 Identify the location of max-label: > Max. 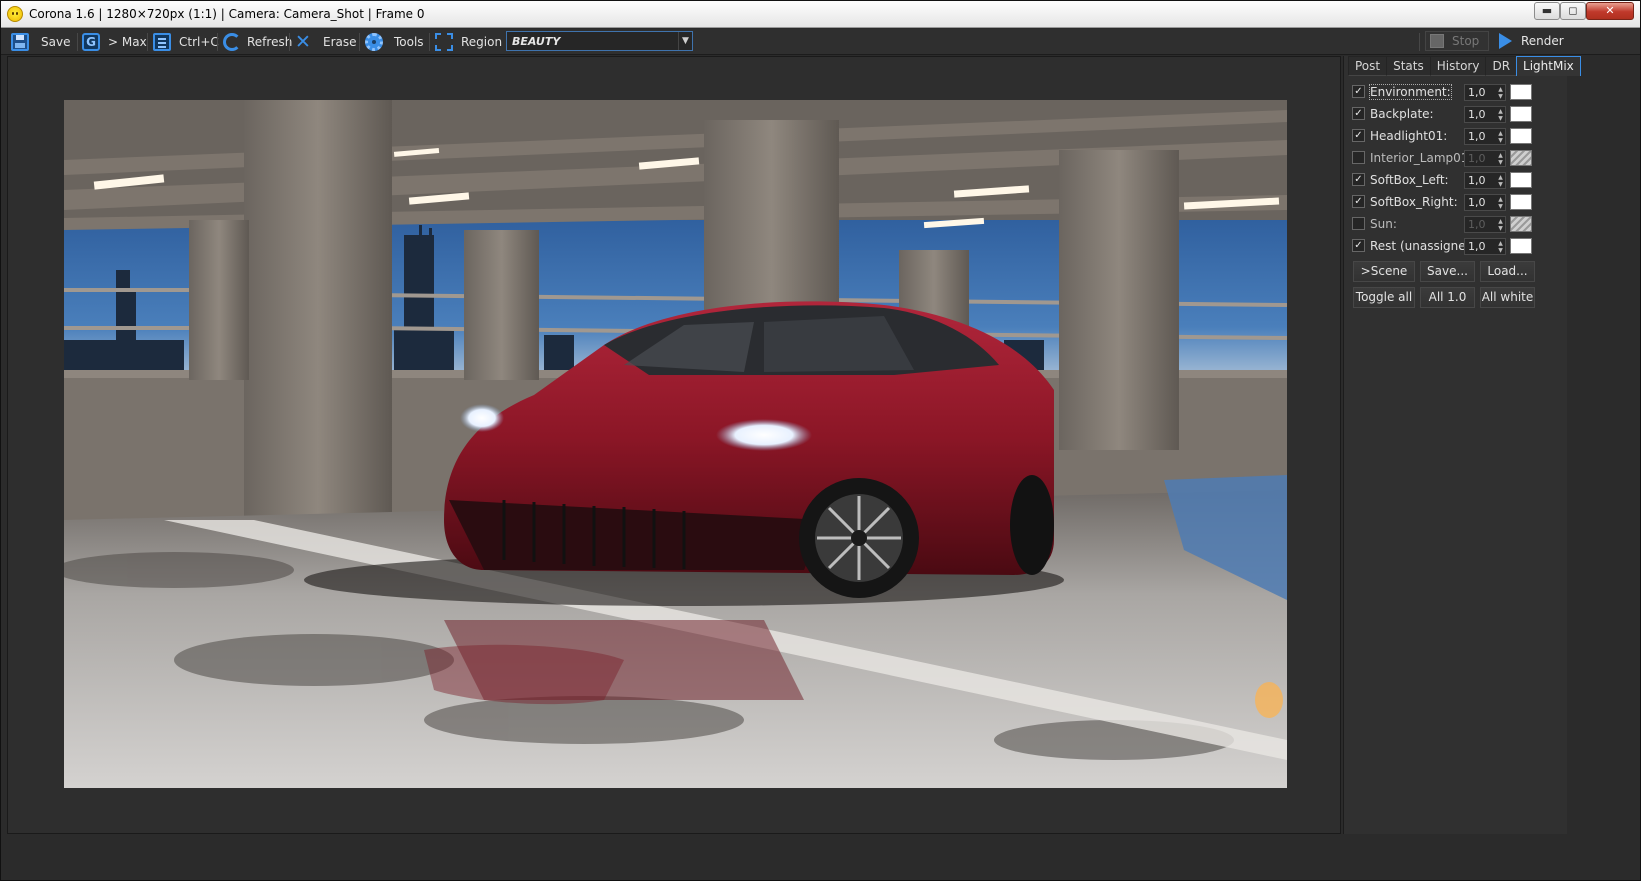
(127, 42).